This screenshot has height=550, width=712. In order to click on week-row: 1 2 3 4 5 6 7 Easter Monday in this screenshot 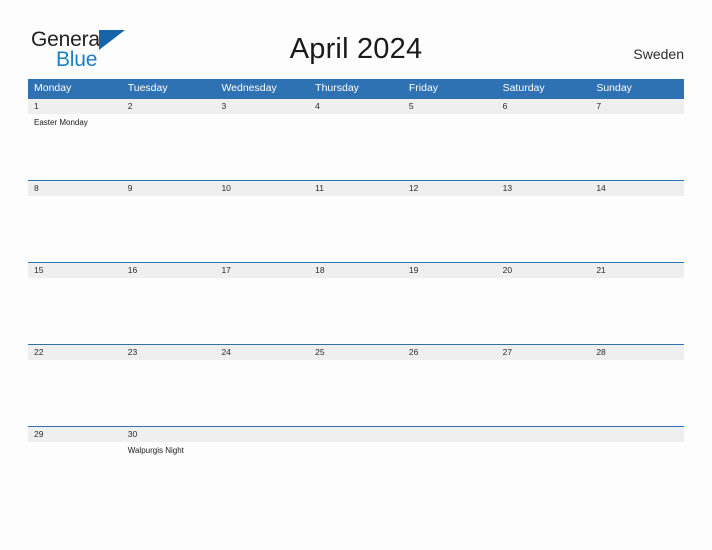, I will do `click(356, 139)`.